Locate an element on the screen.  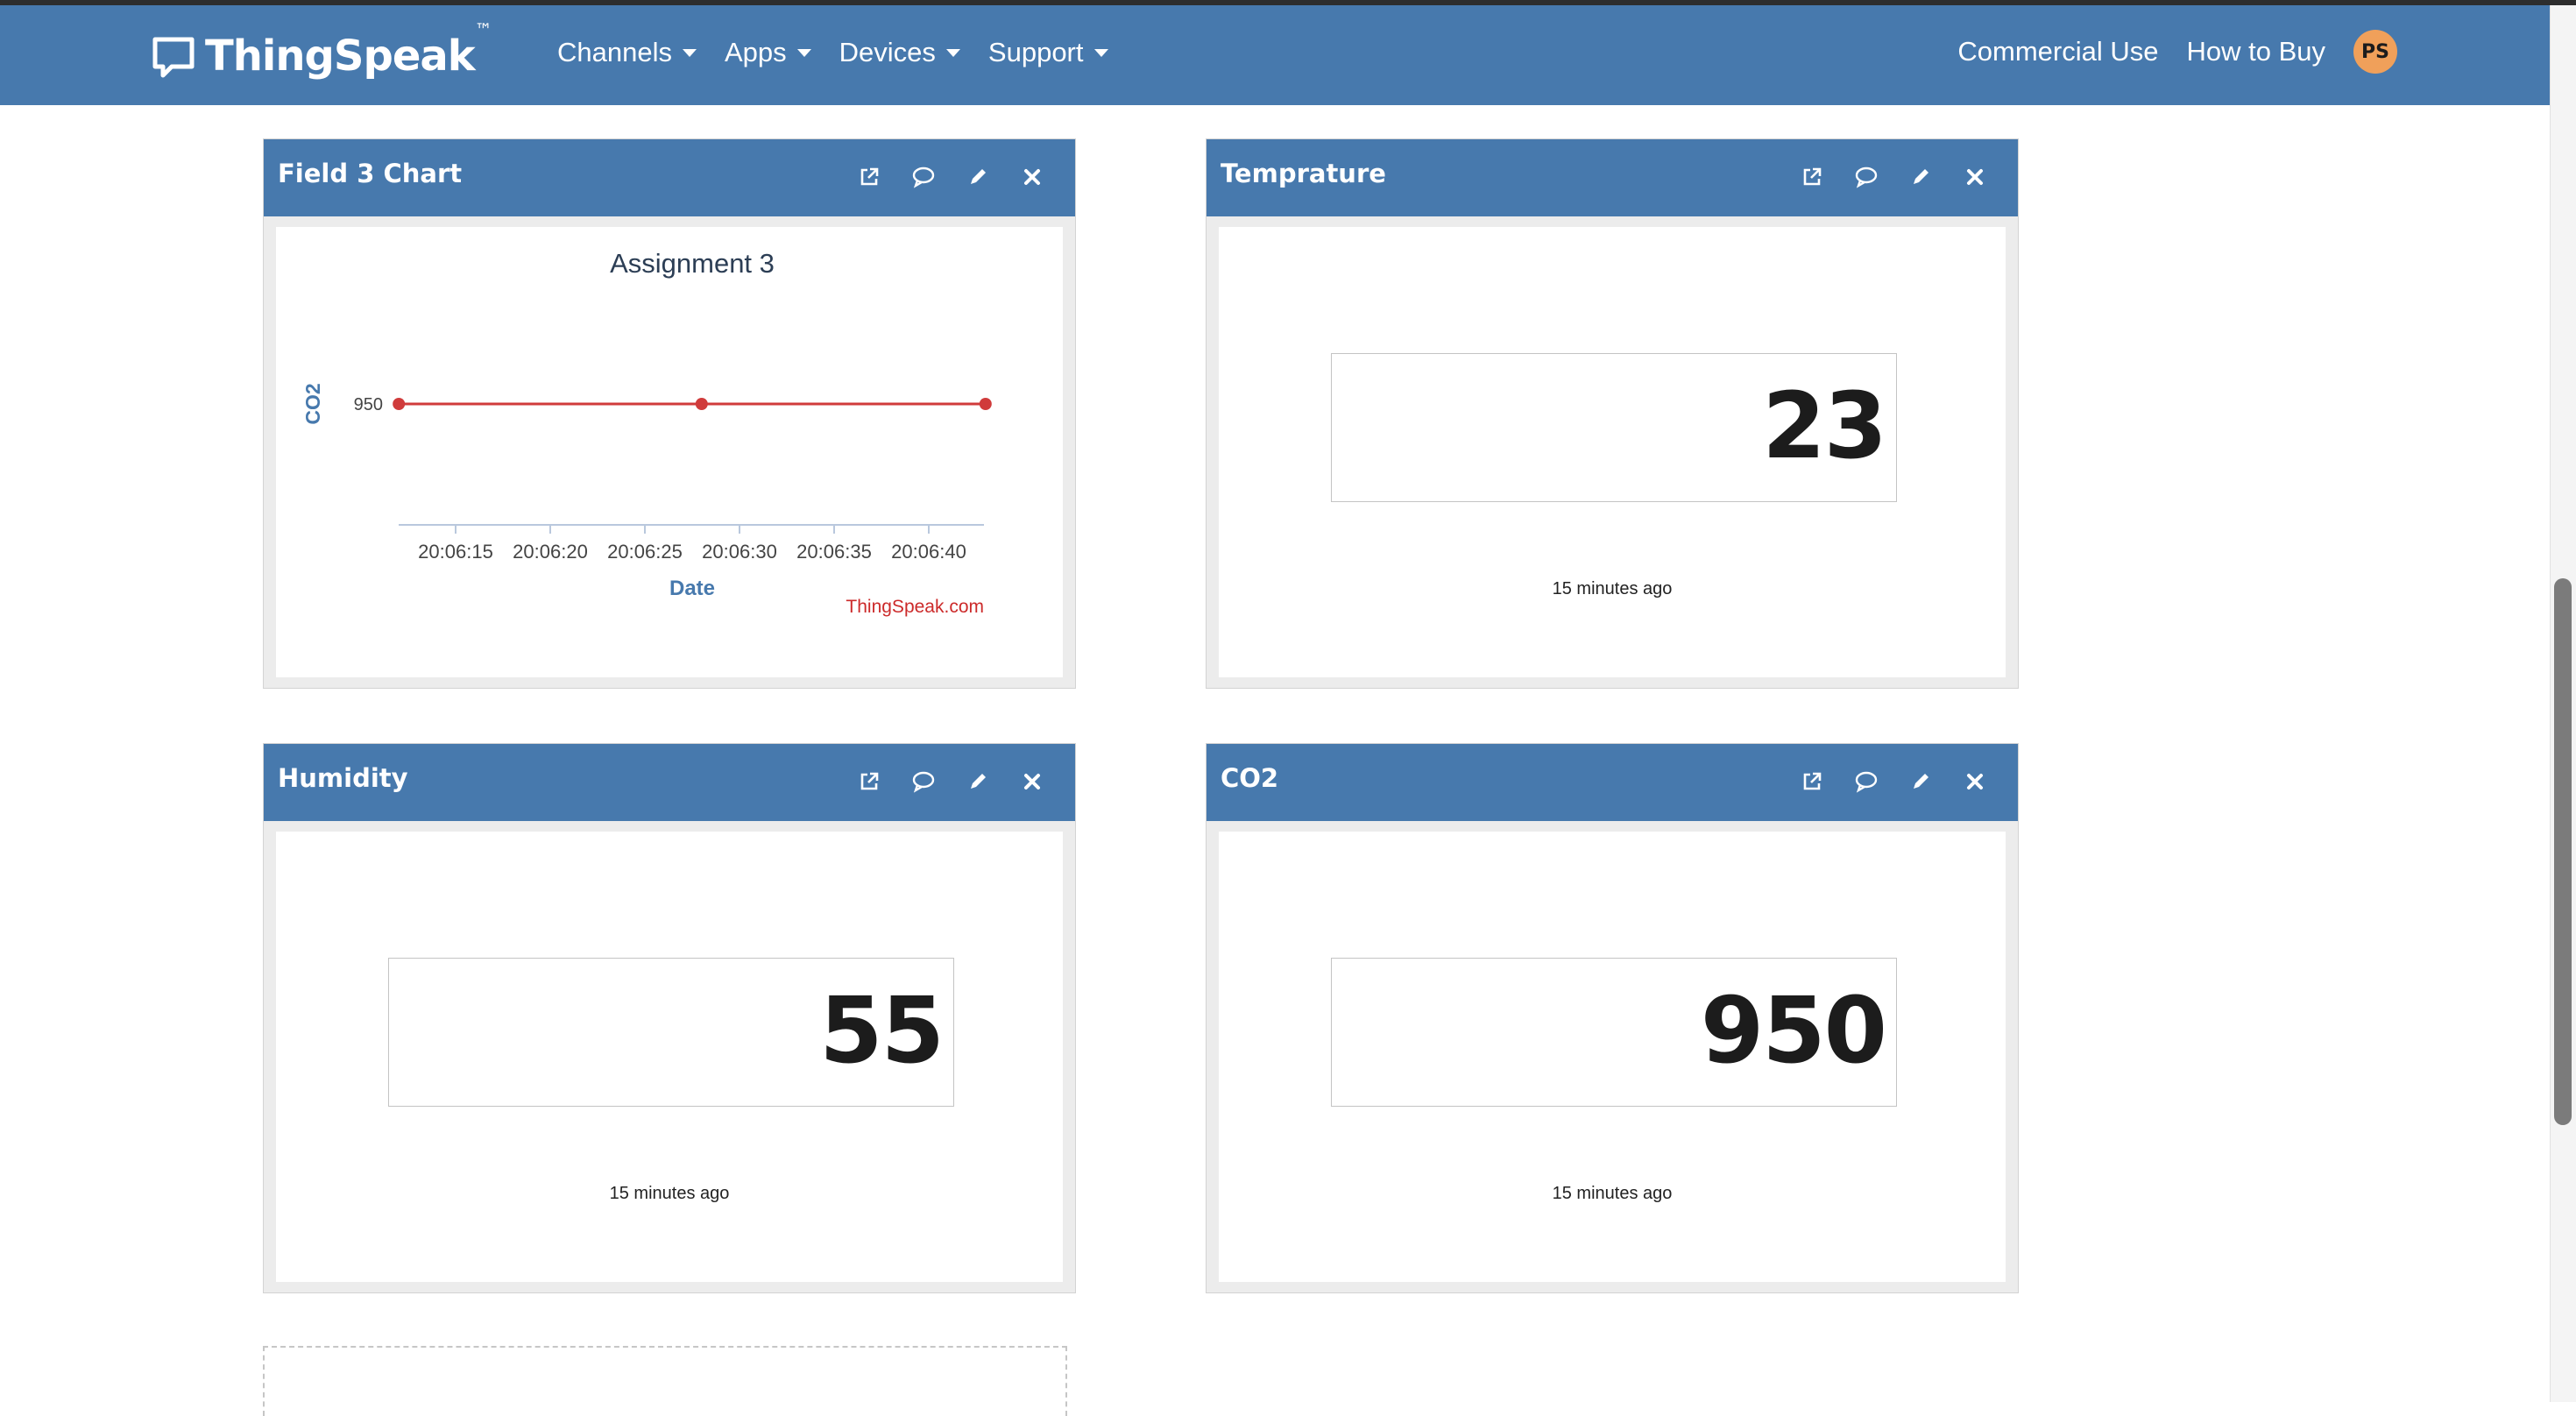
chart-title: Assignment 3 is located at coordinates (692, 263).